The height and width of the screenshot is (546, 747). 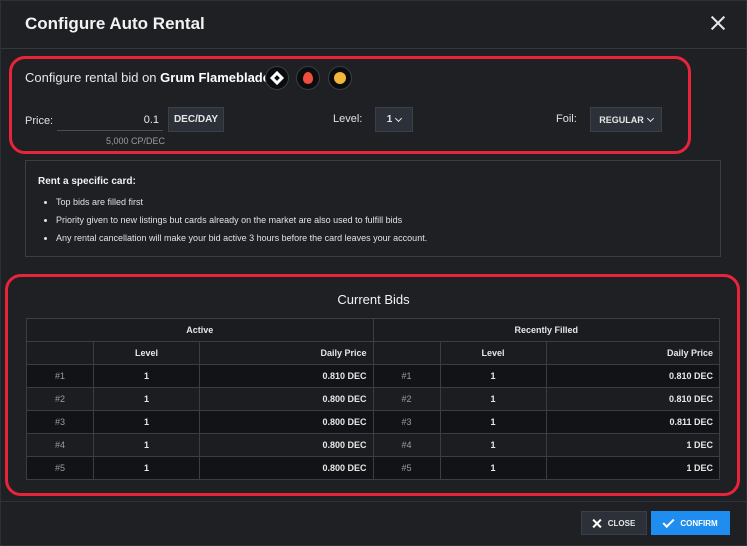 I want to click on level-dropdown: 1, so click(x=394, y=119).